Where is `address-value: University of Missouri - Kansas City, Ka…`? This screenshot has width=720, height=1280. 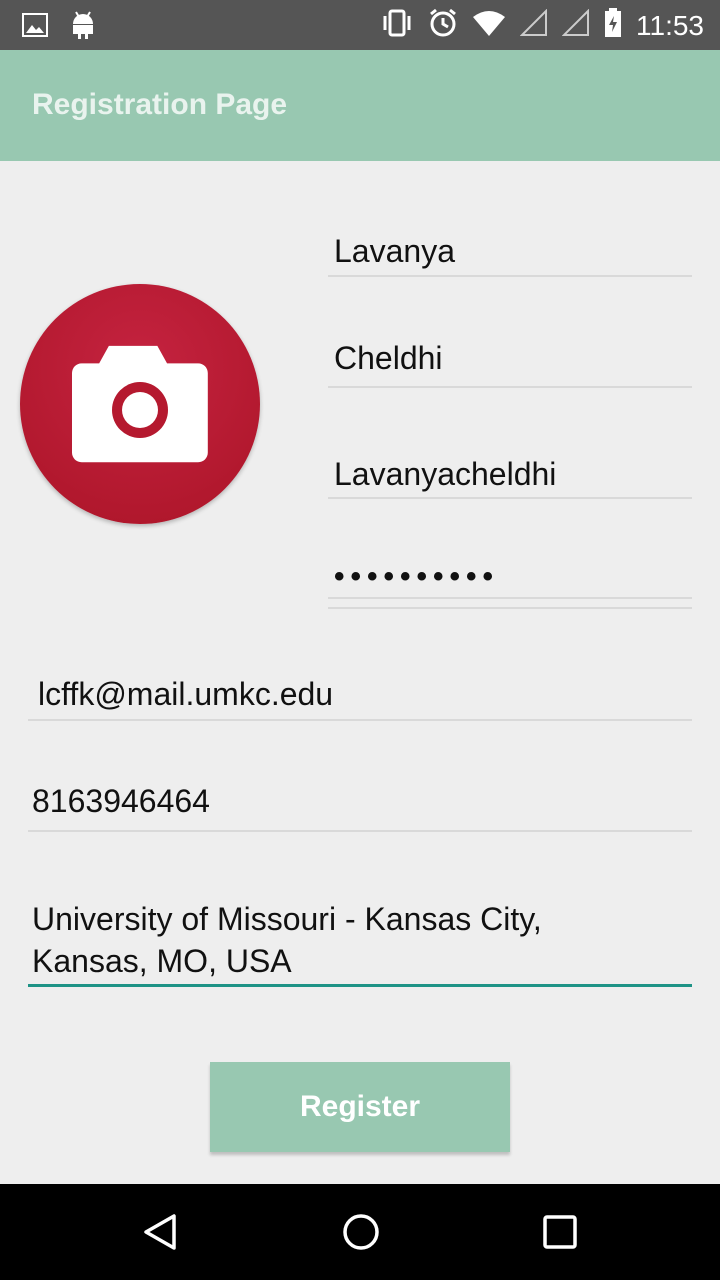 address-value: University of Missouri - Kansas City, Ka… is located at coordinates (357, 940).